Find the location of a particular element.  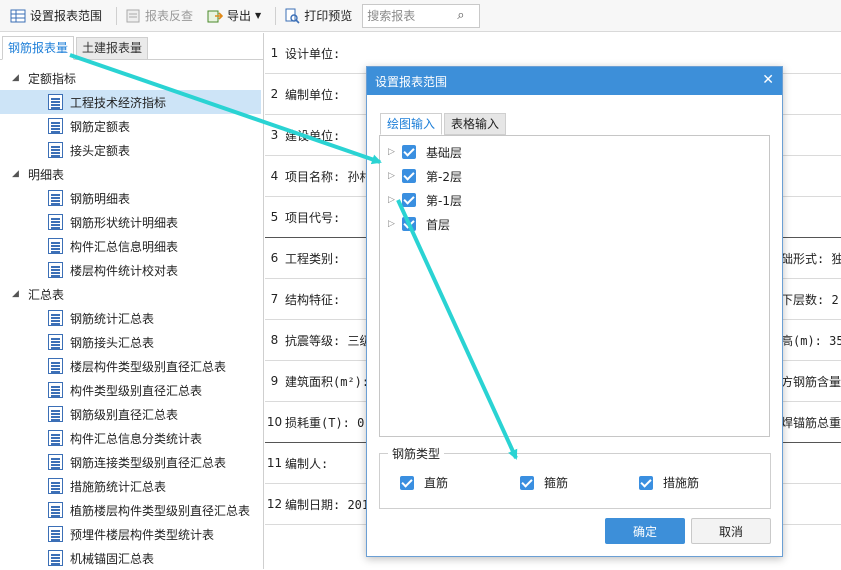

tree-item: 钢筋统计汇总表 is located at coordinates (130, 318).